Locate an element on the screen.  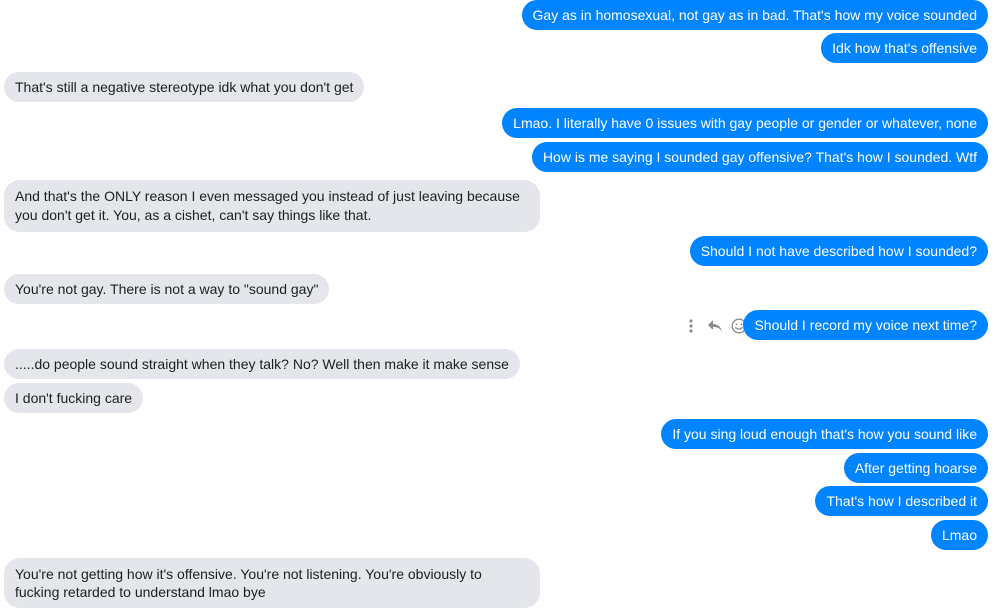
reply-icon is located at coordinates (715, 326).